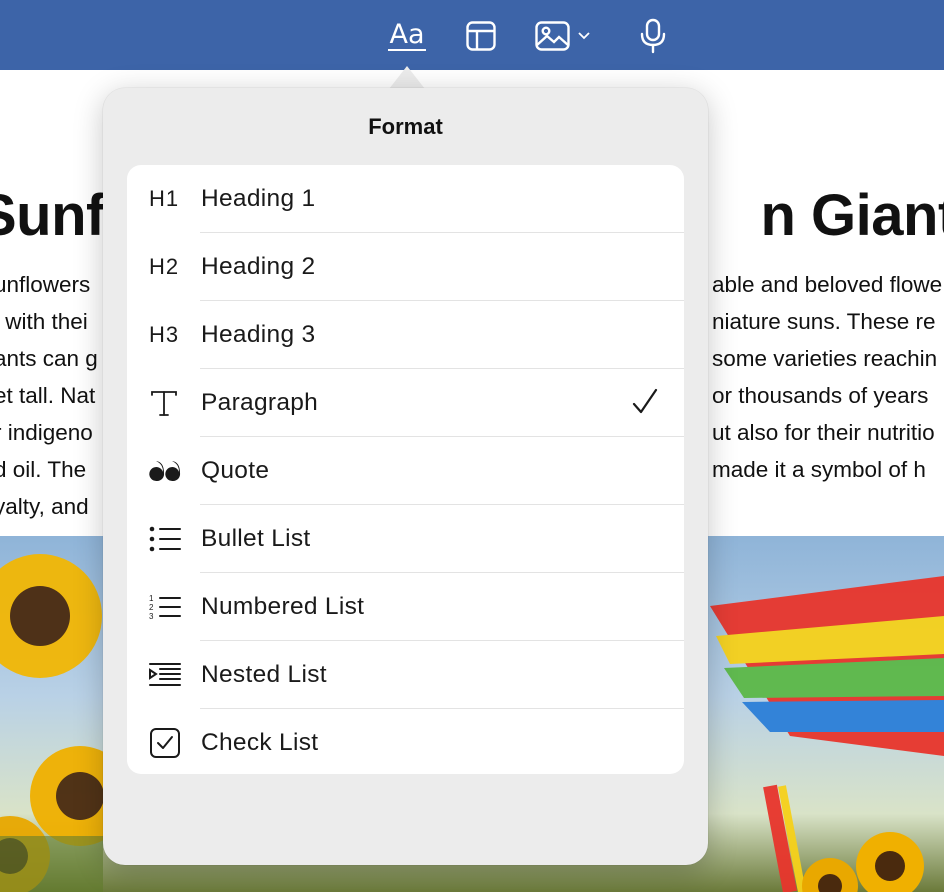 Image resolution: width=944 pixels, height=892 pixels. I want to click on popover-arrow, so click(407, 77).